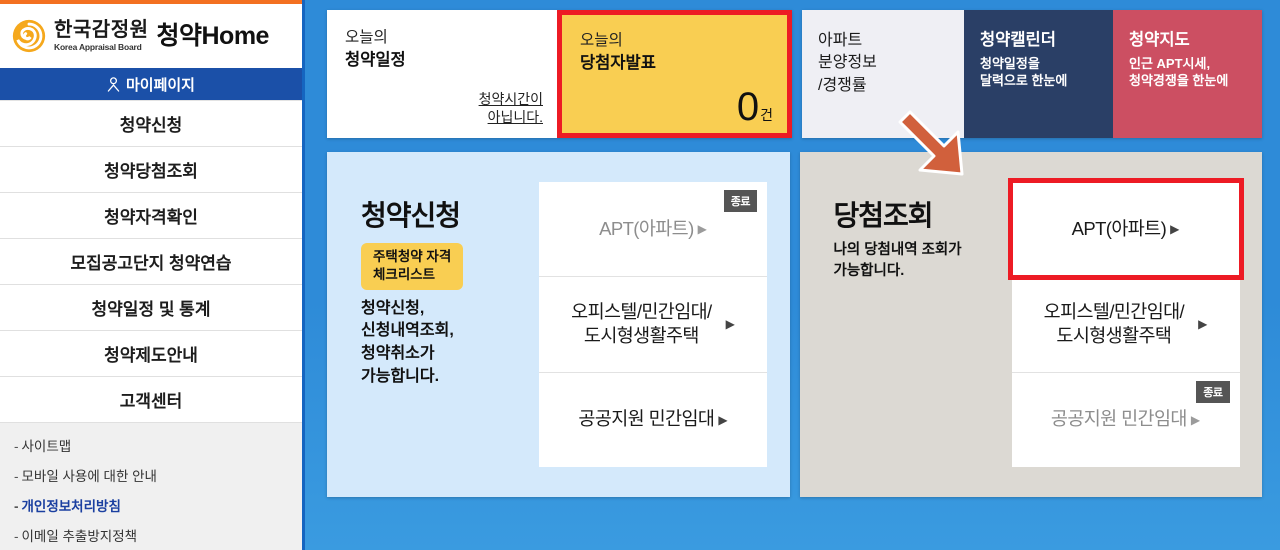  I want to click on today-schedule-line1: 오늘의, so click(366, 37).